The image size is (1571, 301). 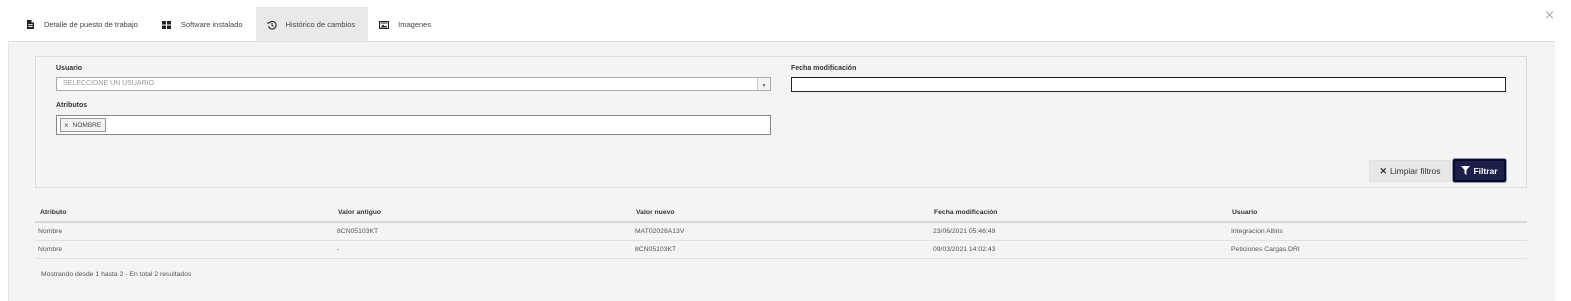 I want to click on atributos-label: Atributos, so click(x=72, y=105).